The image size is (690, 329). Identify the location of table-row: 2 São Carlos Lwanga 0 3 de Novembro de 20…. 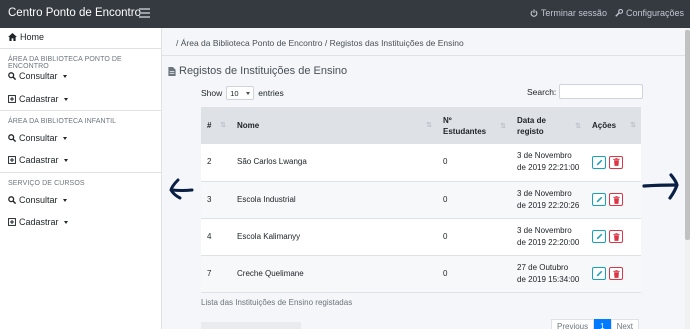
(421, 162).